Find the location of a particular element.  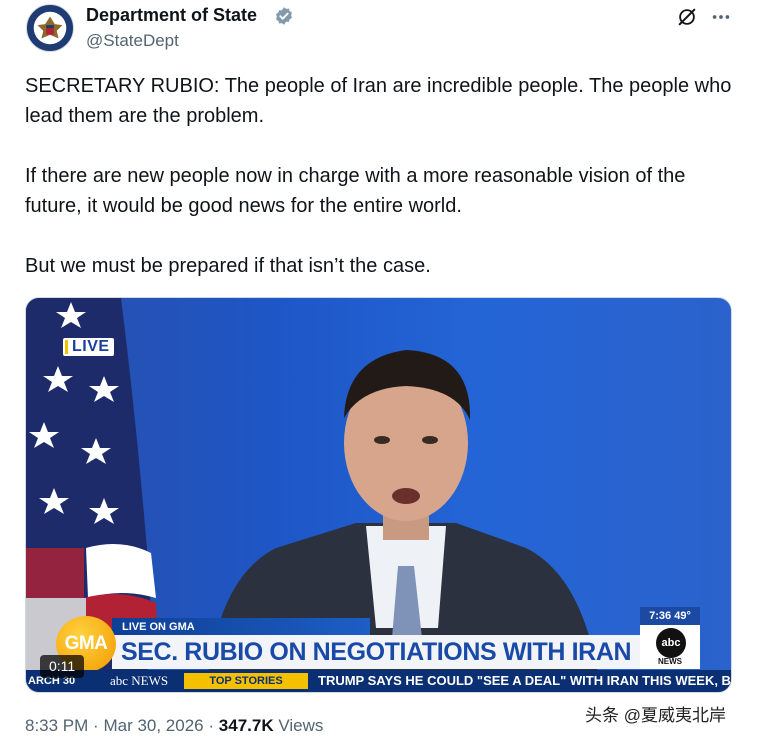

tweet-time: 8:33 PM is located at coordinates (56, 725).